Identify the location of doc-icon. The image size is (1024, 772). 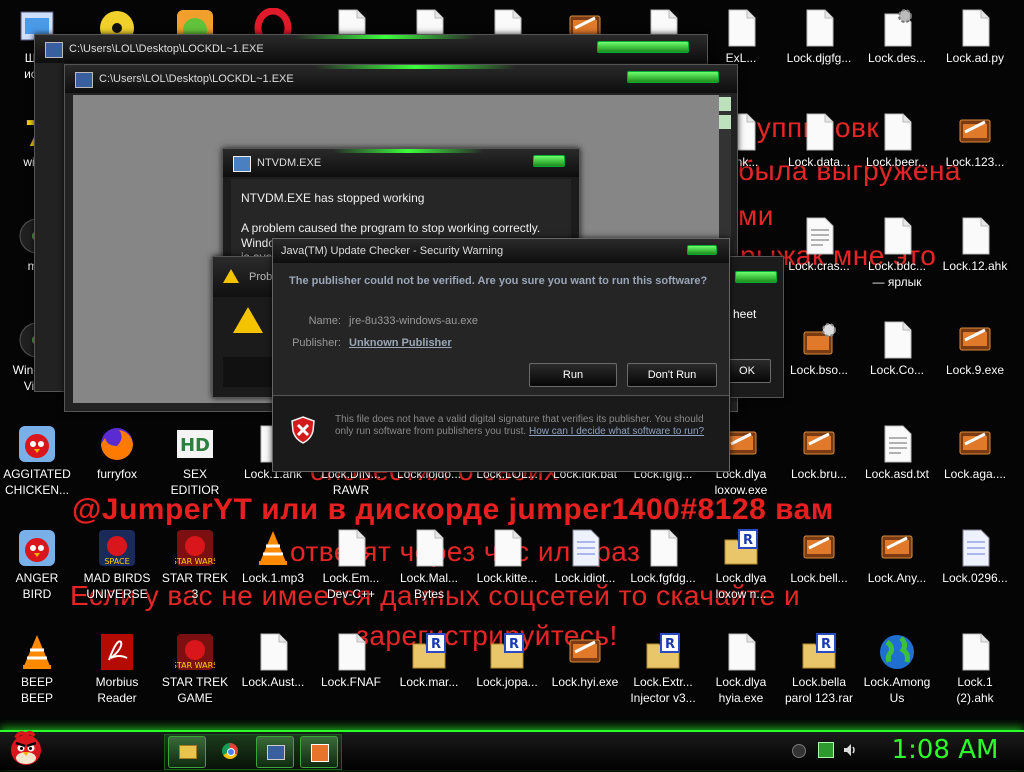
(819, 236).